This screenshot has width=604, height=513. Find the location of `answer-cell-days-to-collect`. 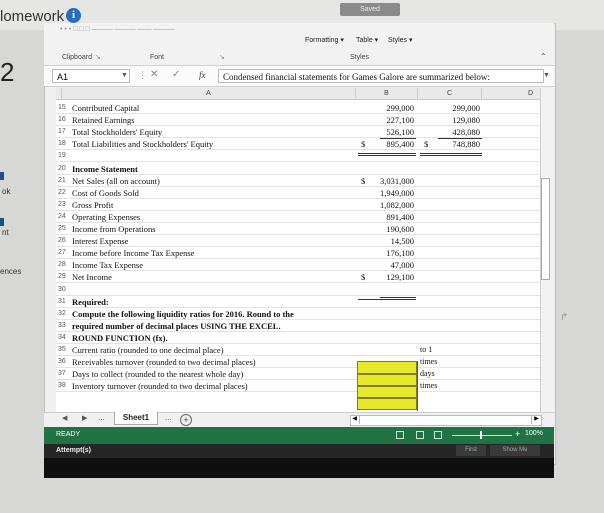

answer-cell-days-to-collect is located at coordinates (387, 392).